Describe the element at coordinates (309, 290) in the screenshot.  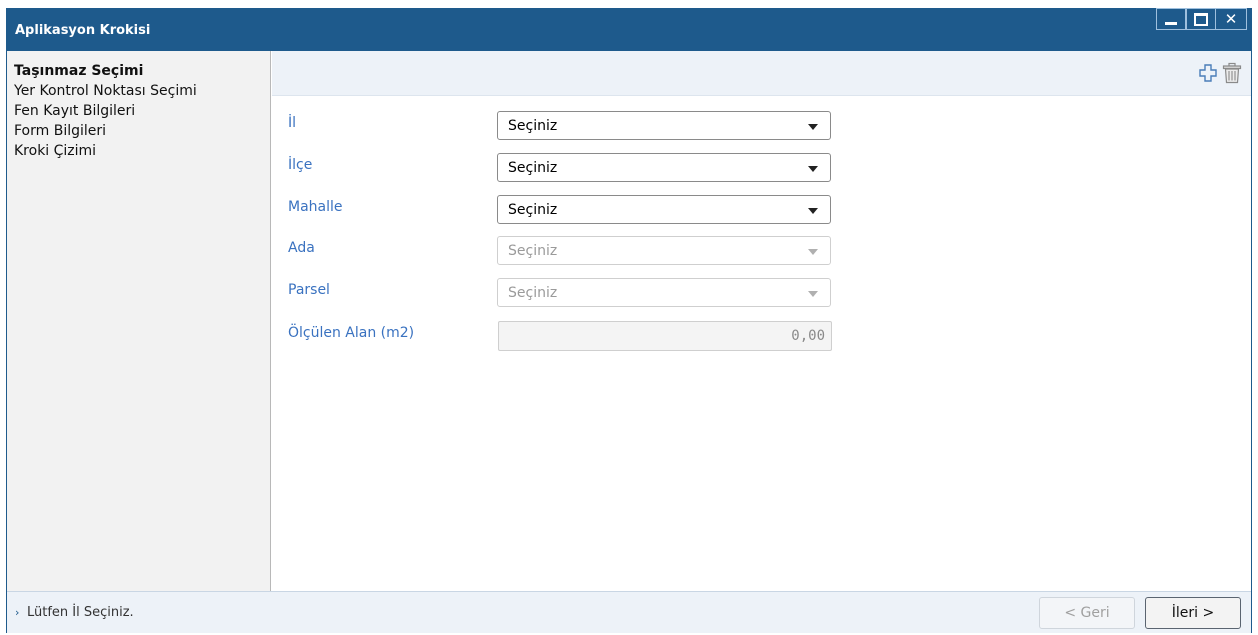
I see `parsel-label: Parsel` at that location.